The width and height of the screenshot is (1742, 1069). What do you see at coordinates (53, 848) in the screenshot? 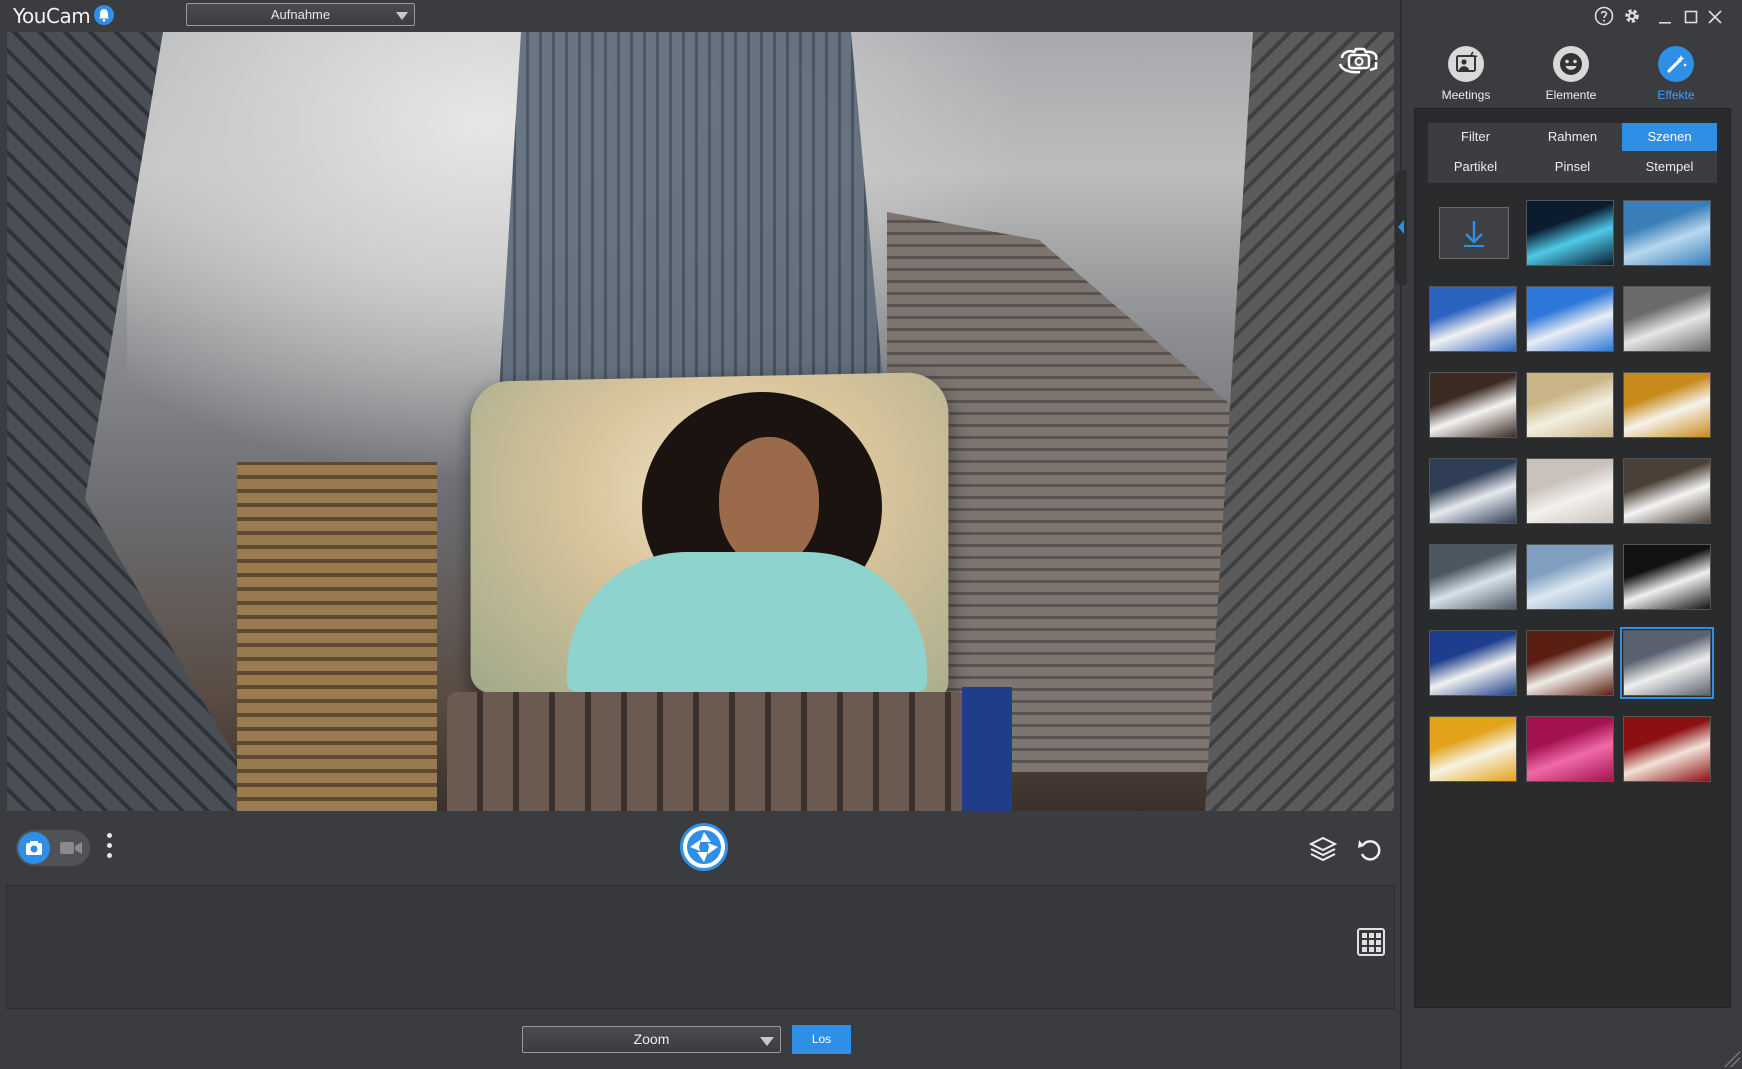
I see `photo-video-toggle` at bounding box center [53, 848].